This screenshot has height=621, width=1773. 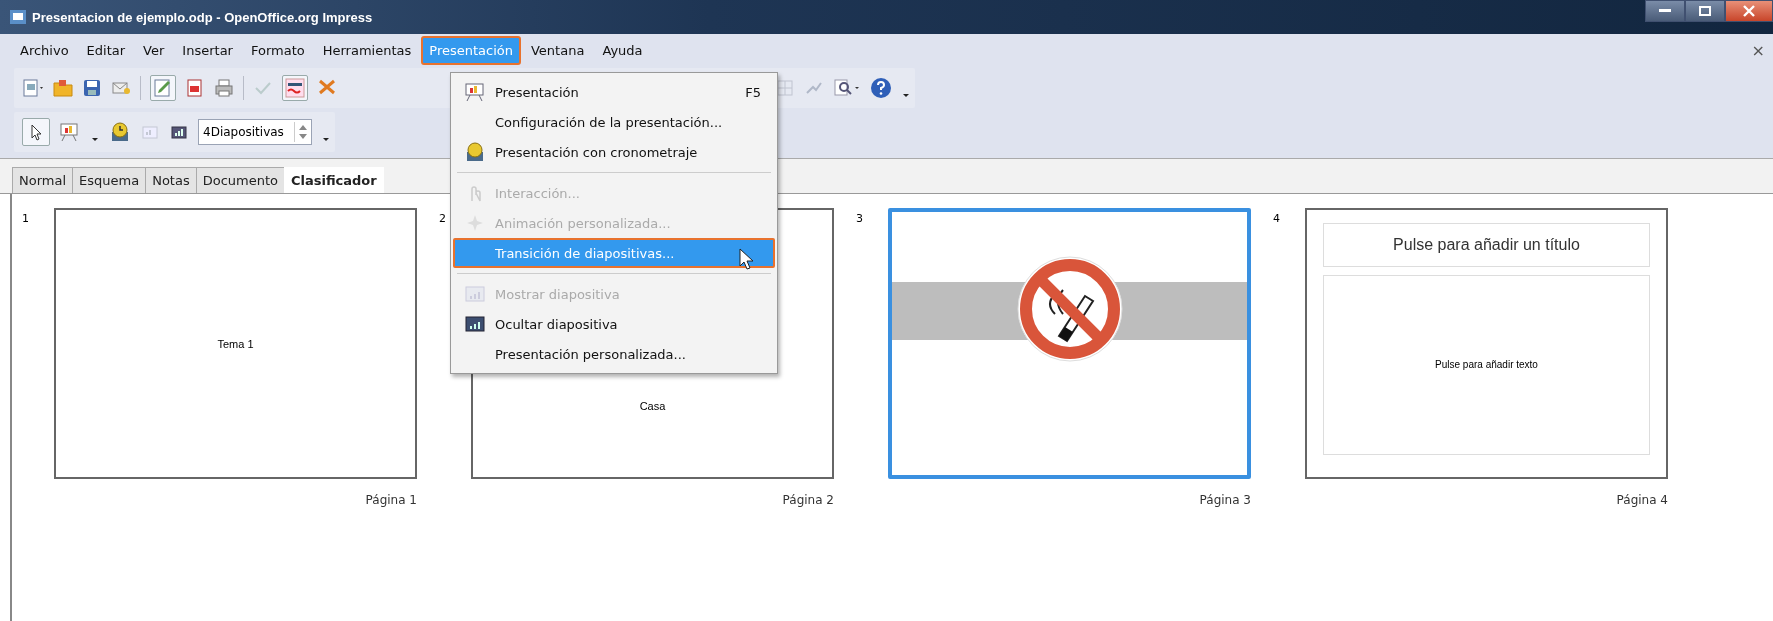 What do you see at coordinates (1486, 364) in the screenshot?
I see `text-placeholder: Pulse para añadir texto` at bounding box center [1486, 364].